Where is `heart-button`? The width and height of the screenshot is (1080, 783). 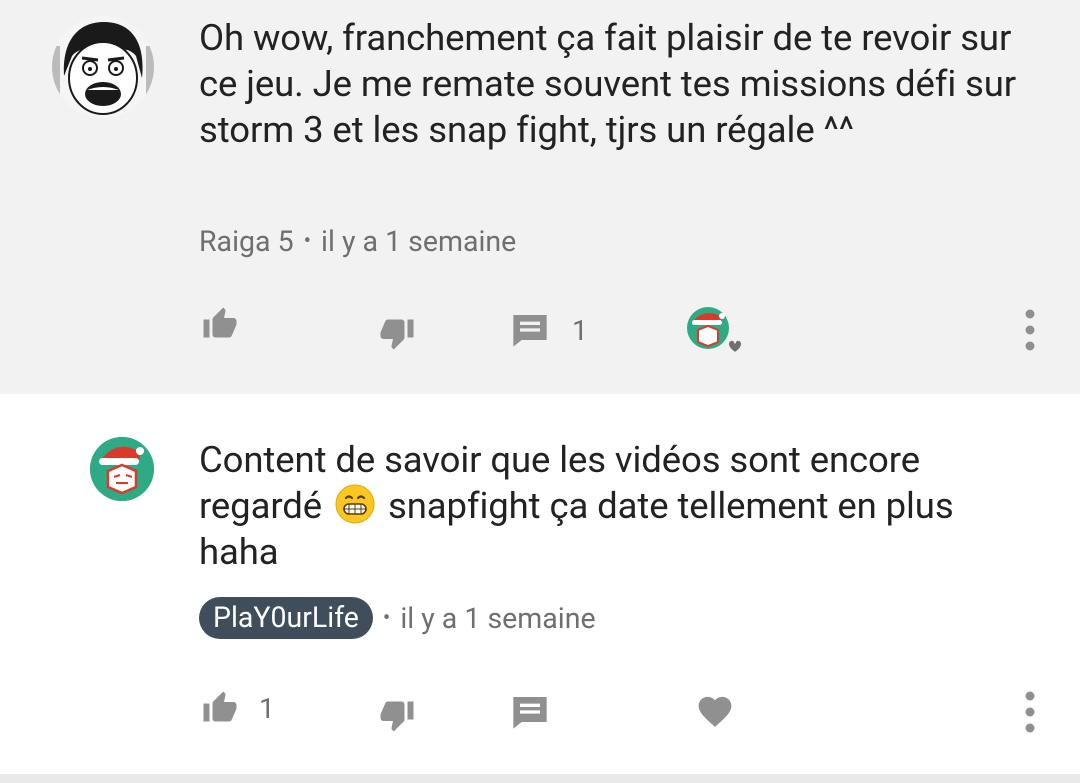 heart-button is located at coordinates (715, 710).